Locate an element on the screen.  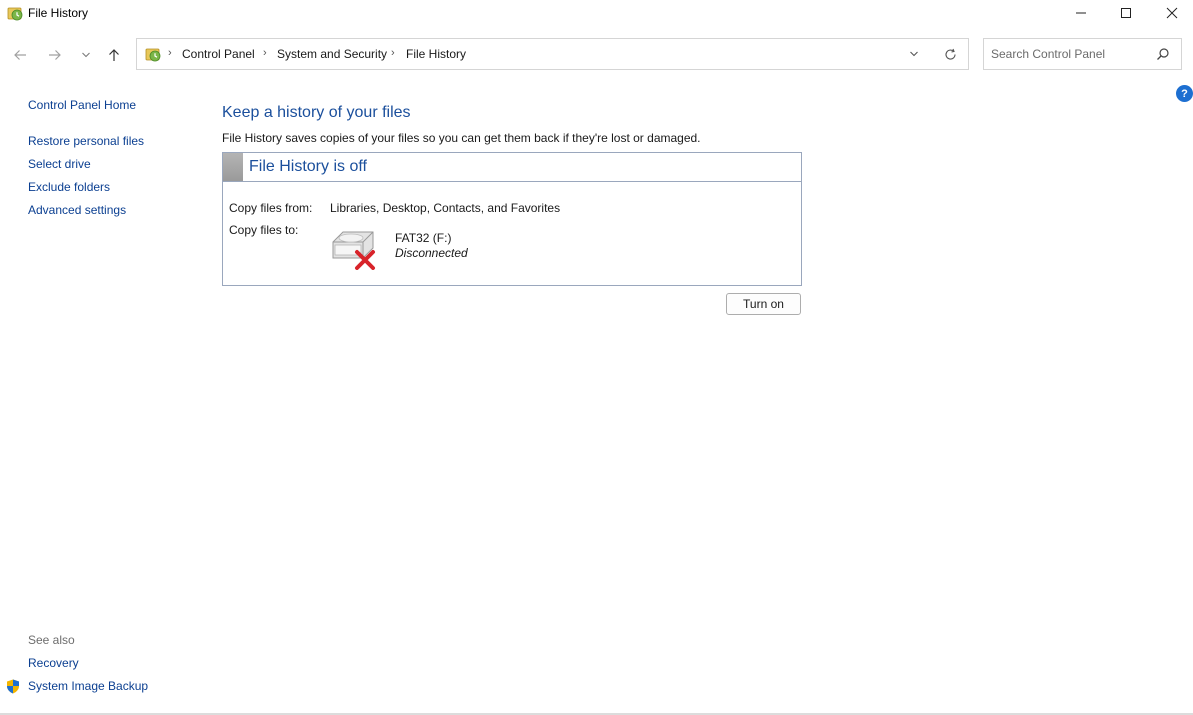
help-icon: ? is located at coordinates (1184, 93).